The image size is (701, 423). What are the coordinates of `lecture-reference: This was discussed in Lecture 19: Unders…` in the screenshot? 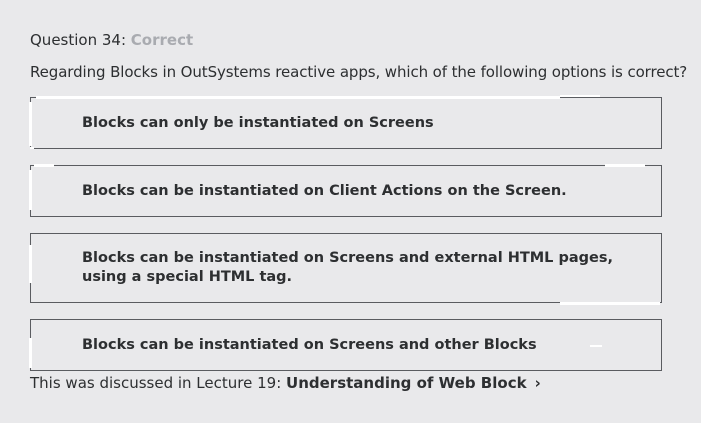 It's located at (285, 383).